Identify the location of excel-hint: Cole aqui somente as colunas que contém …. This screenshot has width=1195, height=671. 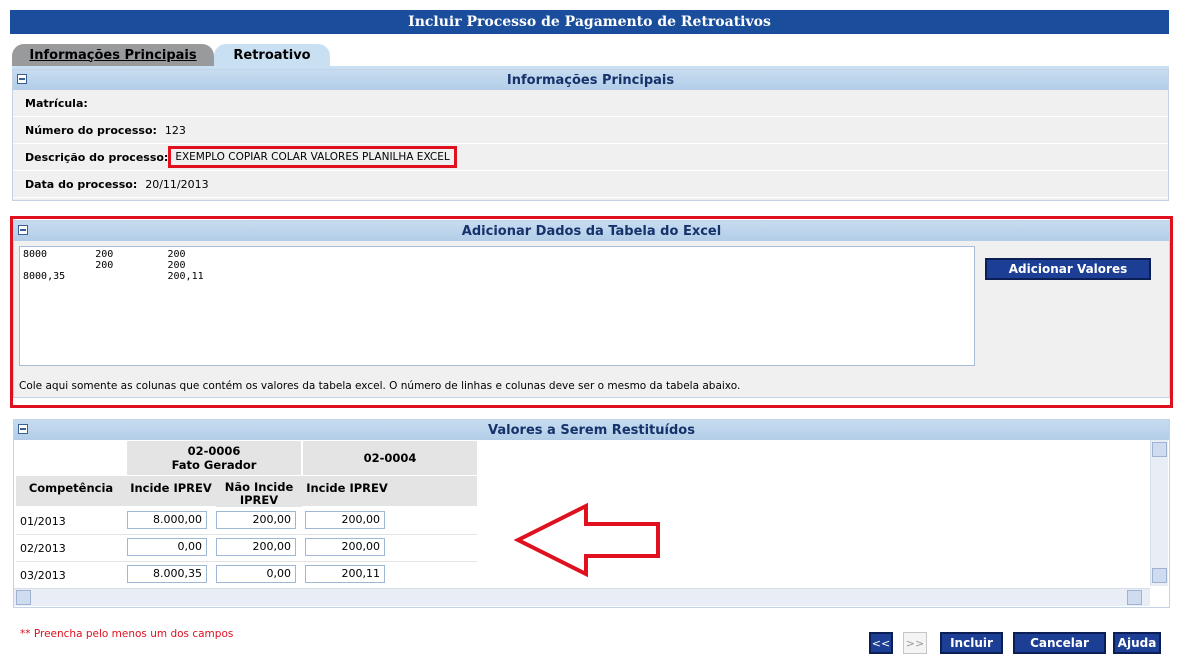
(380, 386).